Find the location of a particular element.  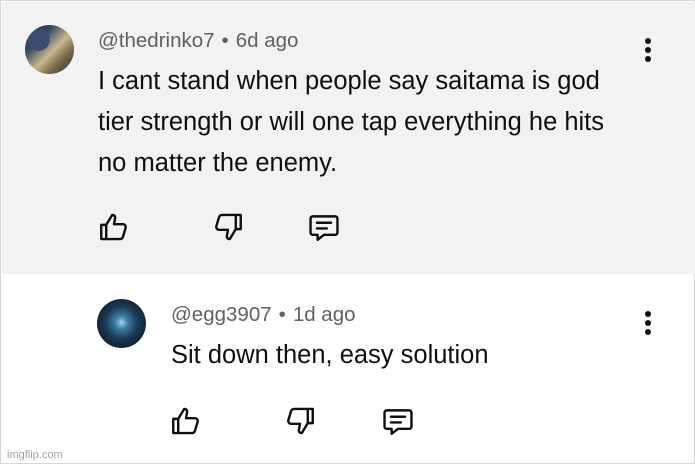

comment-text: Sit down then, easy solution is located at coordinates (330, 355).